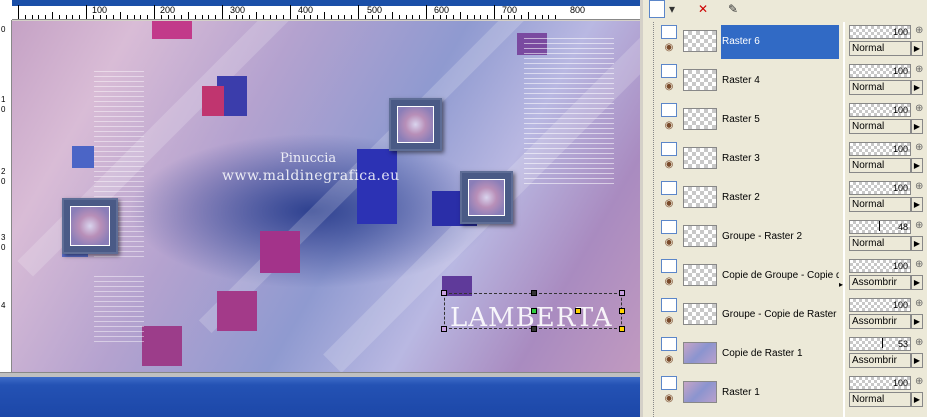 The width and height of the screenshot is (927, 417). What do you see at coordinates (703, 9) in the screenshot?
I see `delete-layer-icon: ✕` at bounding box center [703, 9].